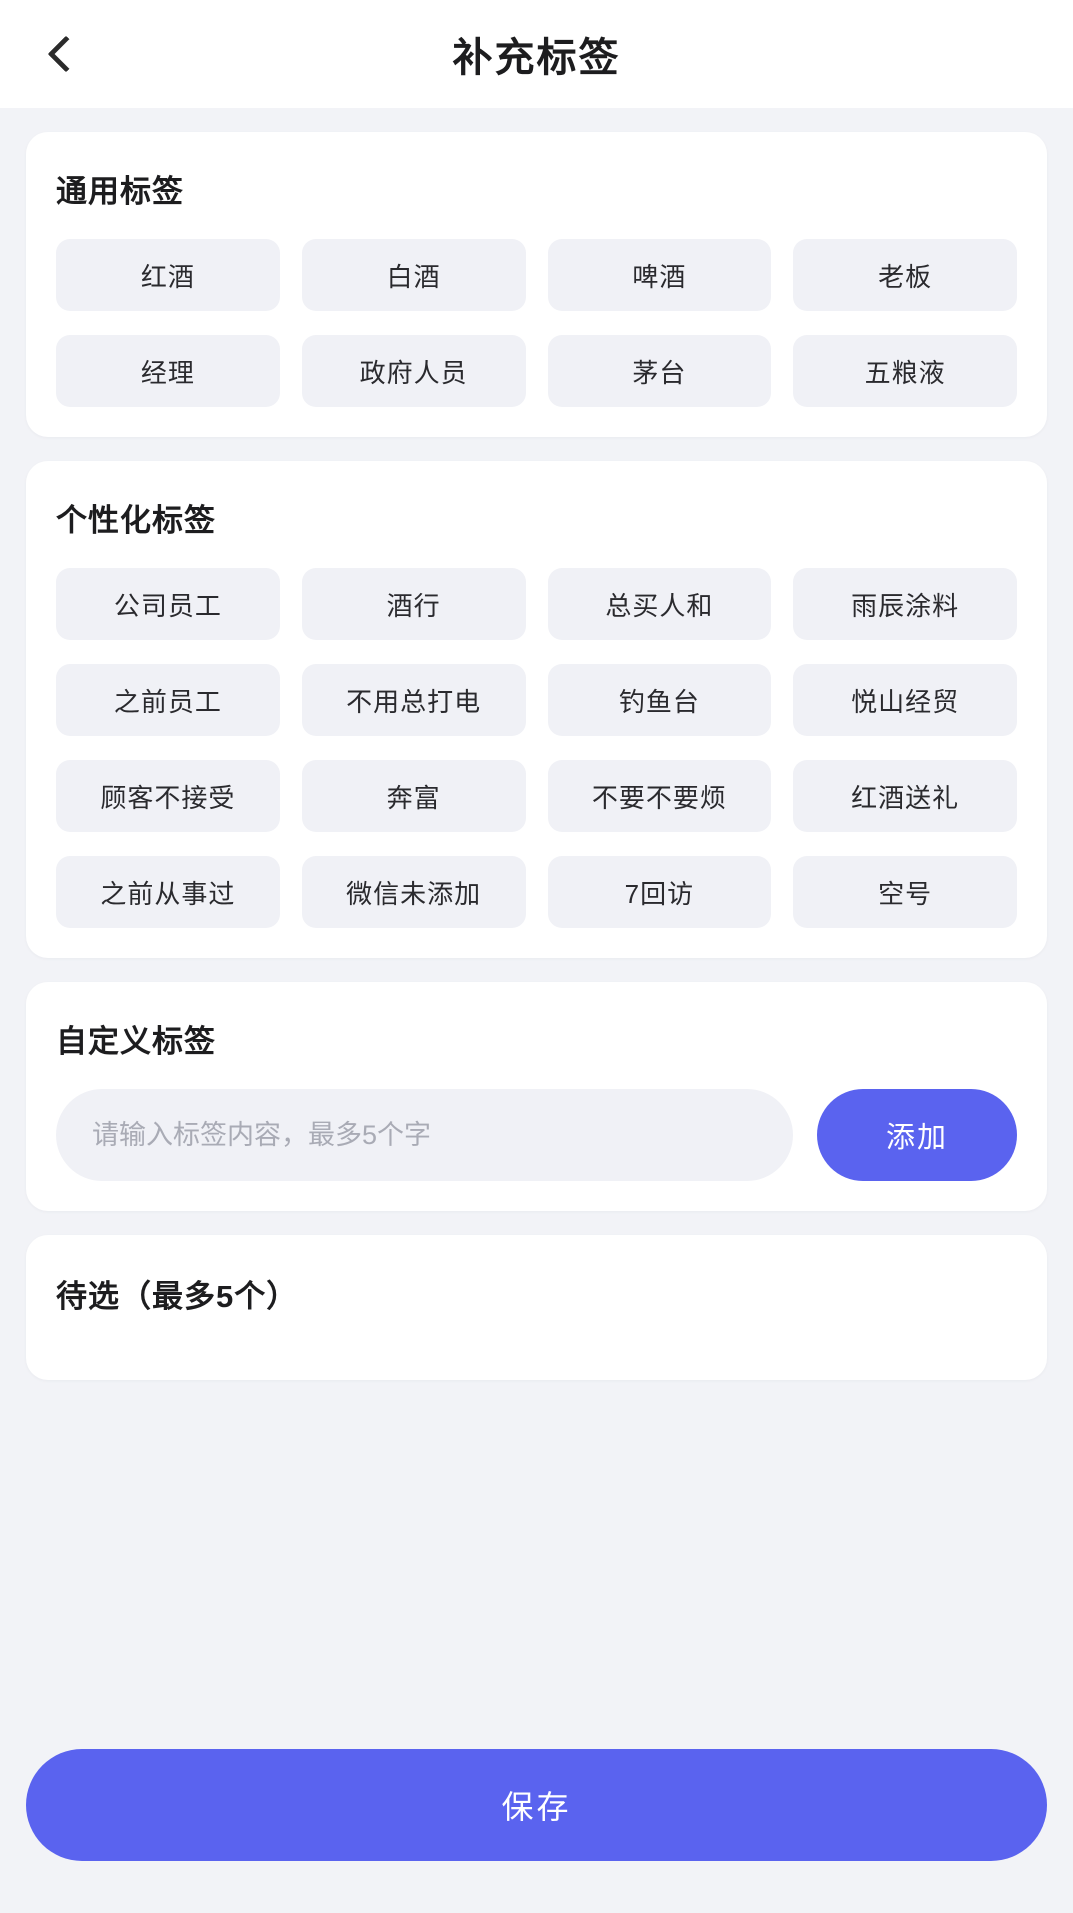 The image size is (1073, 1913). Describe the element at coordinates (659, 892) in the screenshot. I see `personalized-tag: 7回访` at that location.